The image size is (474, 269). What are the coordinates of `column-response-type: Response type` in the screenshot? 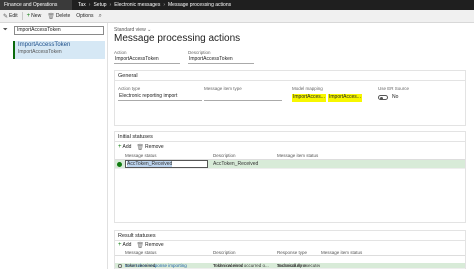 It's located at (298, 252).